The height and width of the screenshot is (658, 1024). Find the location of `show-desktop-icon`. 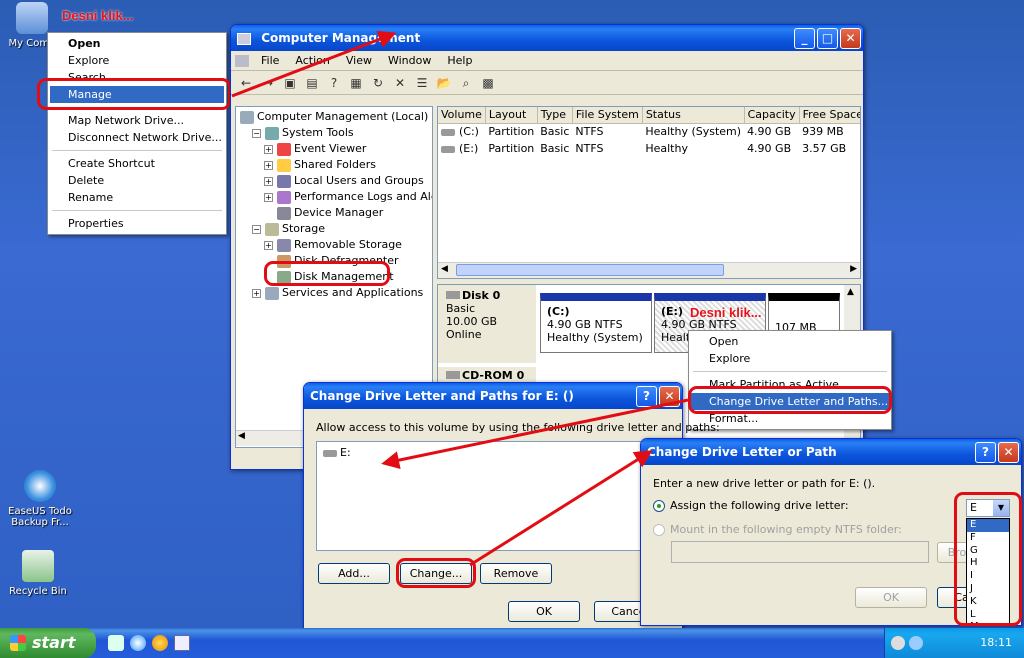

show-desktop-icon is located at coordinates (182, 643).